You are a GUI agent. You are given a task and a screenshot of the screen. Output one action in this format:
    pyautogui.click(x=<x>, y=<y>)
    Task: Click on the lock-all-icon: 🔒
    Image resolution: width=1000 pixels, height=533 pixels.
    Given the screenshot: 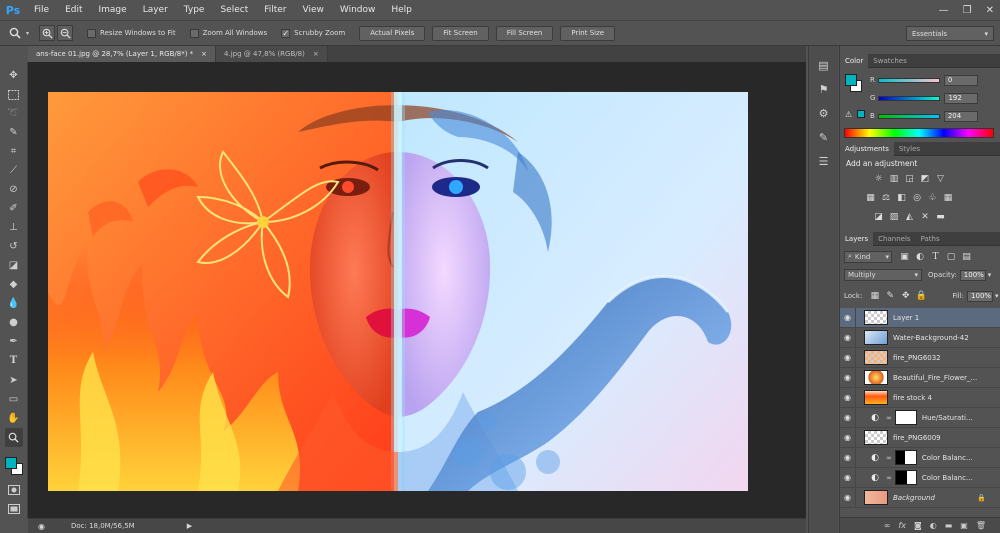 What is the action you would take?
    pyautogui.click(x=921, y=296)
    